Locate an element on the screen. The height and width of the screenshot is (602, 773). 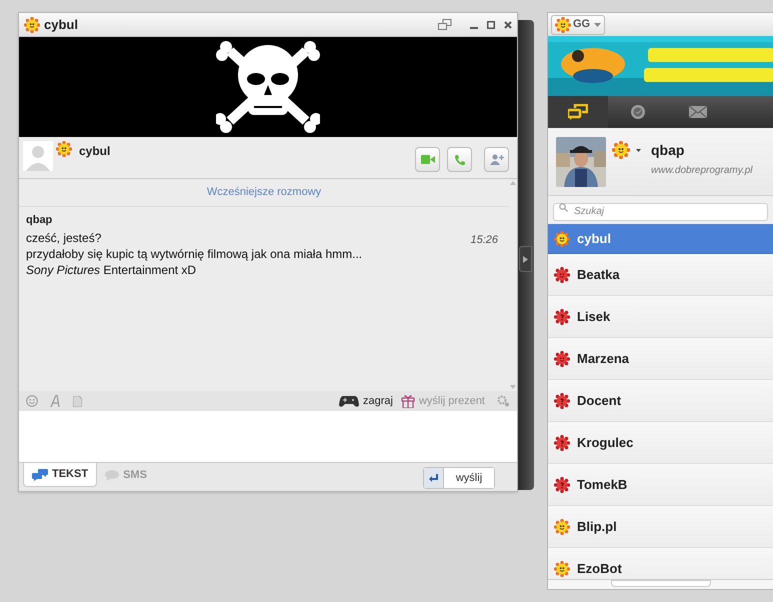
search-icon is located at coordinates (563, 207).